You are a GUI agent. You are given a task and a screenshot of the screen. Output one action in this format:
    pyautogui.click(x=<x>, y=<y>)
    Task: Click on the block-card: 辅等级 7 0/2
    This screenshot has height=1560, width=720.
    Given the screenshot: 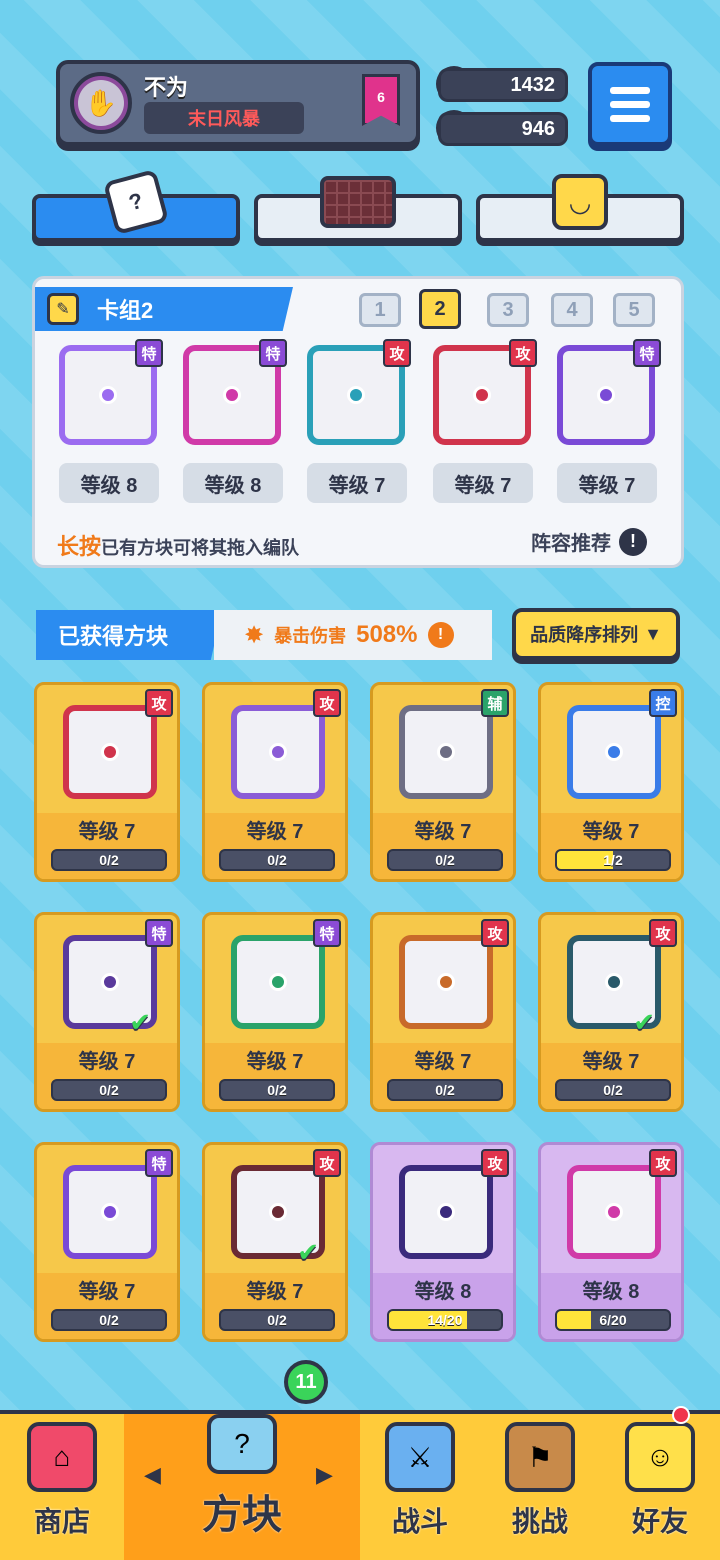 What is the action you would take?
    pyautogui.click(x=443, y=782)
    